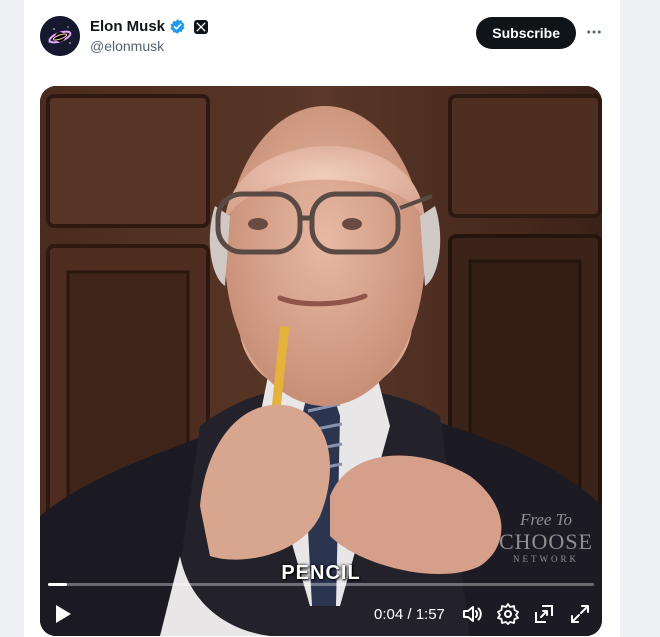  Describe the element at coordinates (201, 26) in the screenshot. I see `x-logo-icon` at that location.